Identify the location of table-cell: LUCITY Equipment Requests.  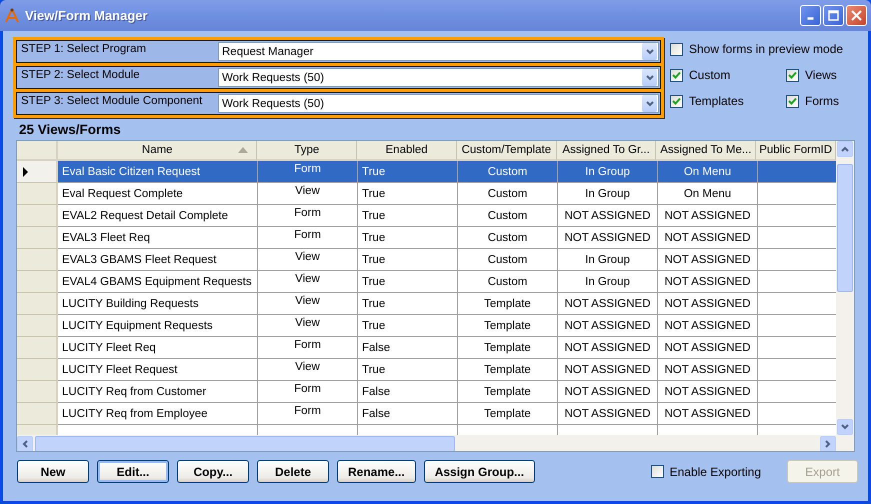
(158, 326).